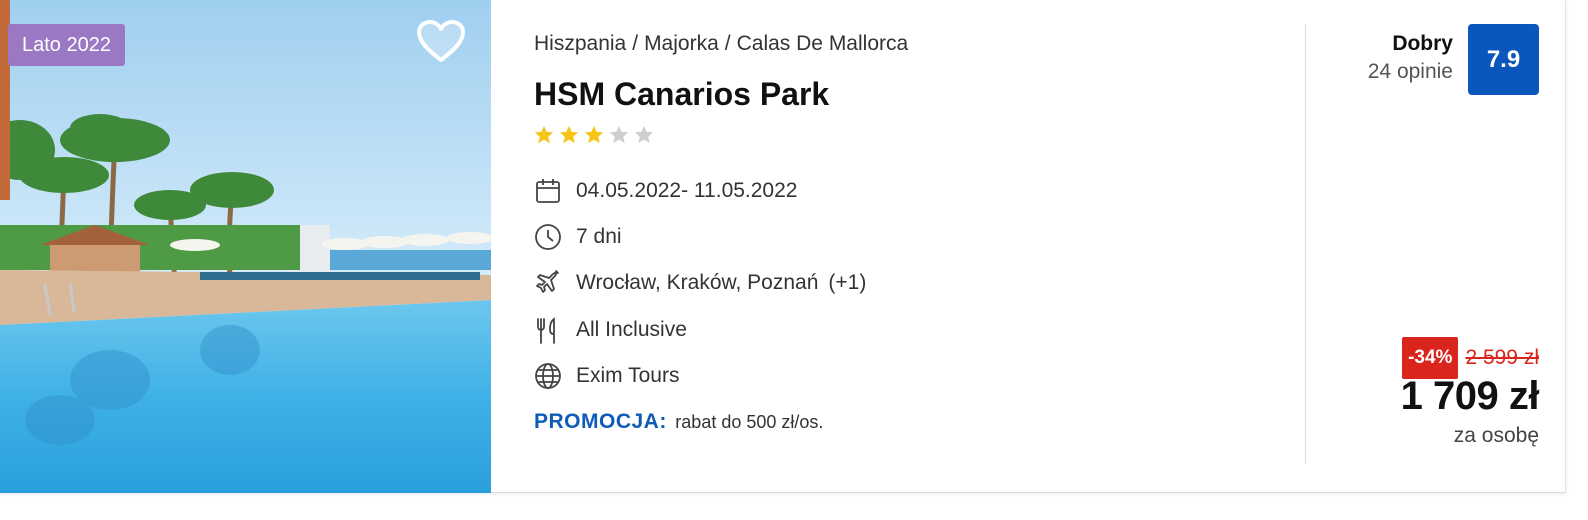 Image resolution: width=1588 pixels, height=520 pixels. I want to click on promo-label: PROMOCJA:, so click(600, 421).